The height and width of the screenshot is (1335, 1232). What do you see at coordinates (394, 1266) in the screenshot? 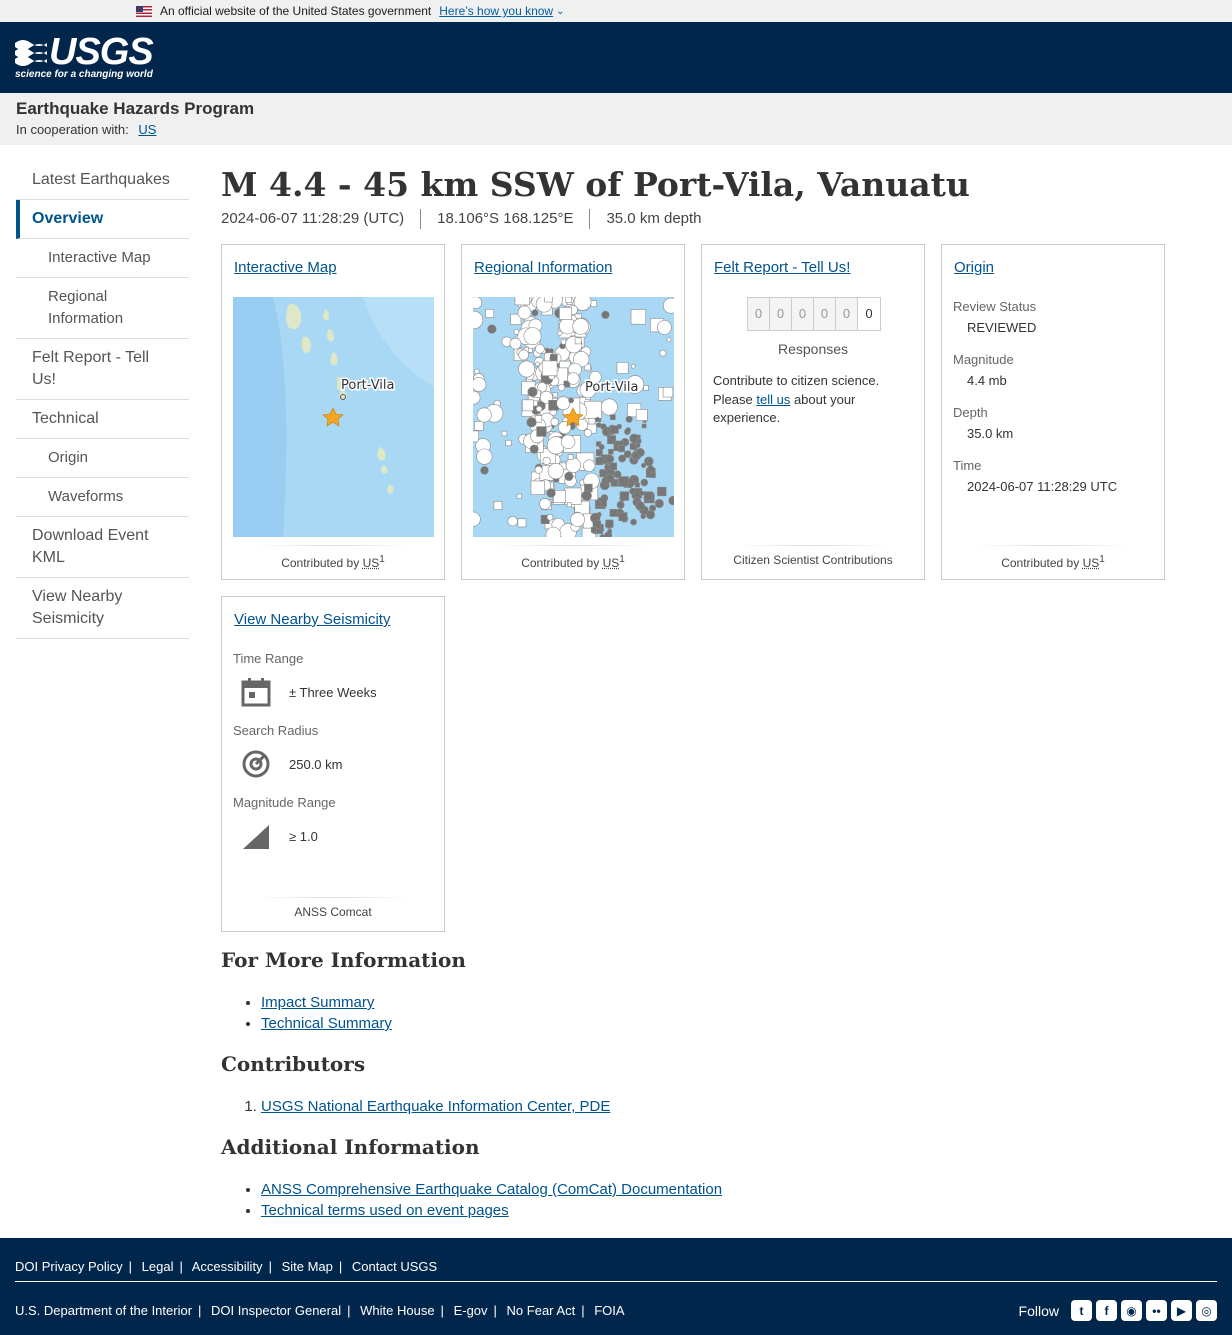
I see `footer-contact-link: Contact USGS` at bounding box center [394, 1266].